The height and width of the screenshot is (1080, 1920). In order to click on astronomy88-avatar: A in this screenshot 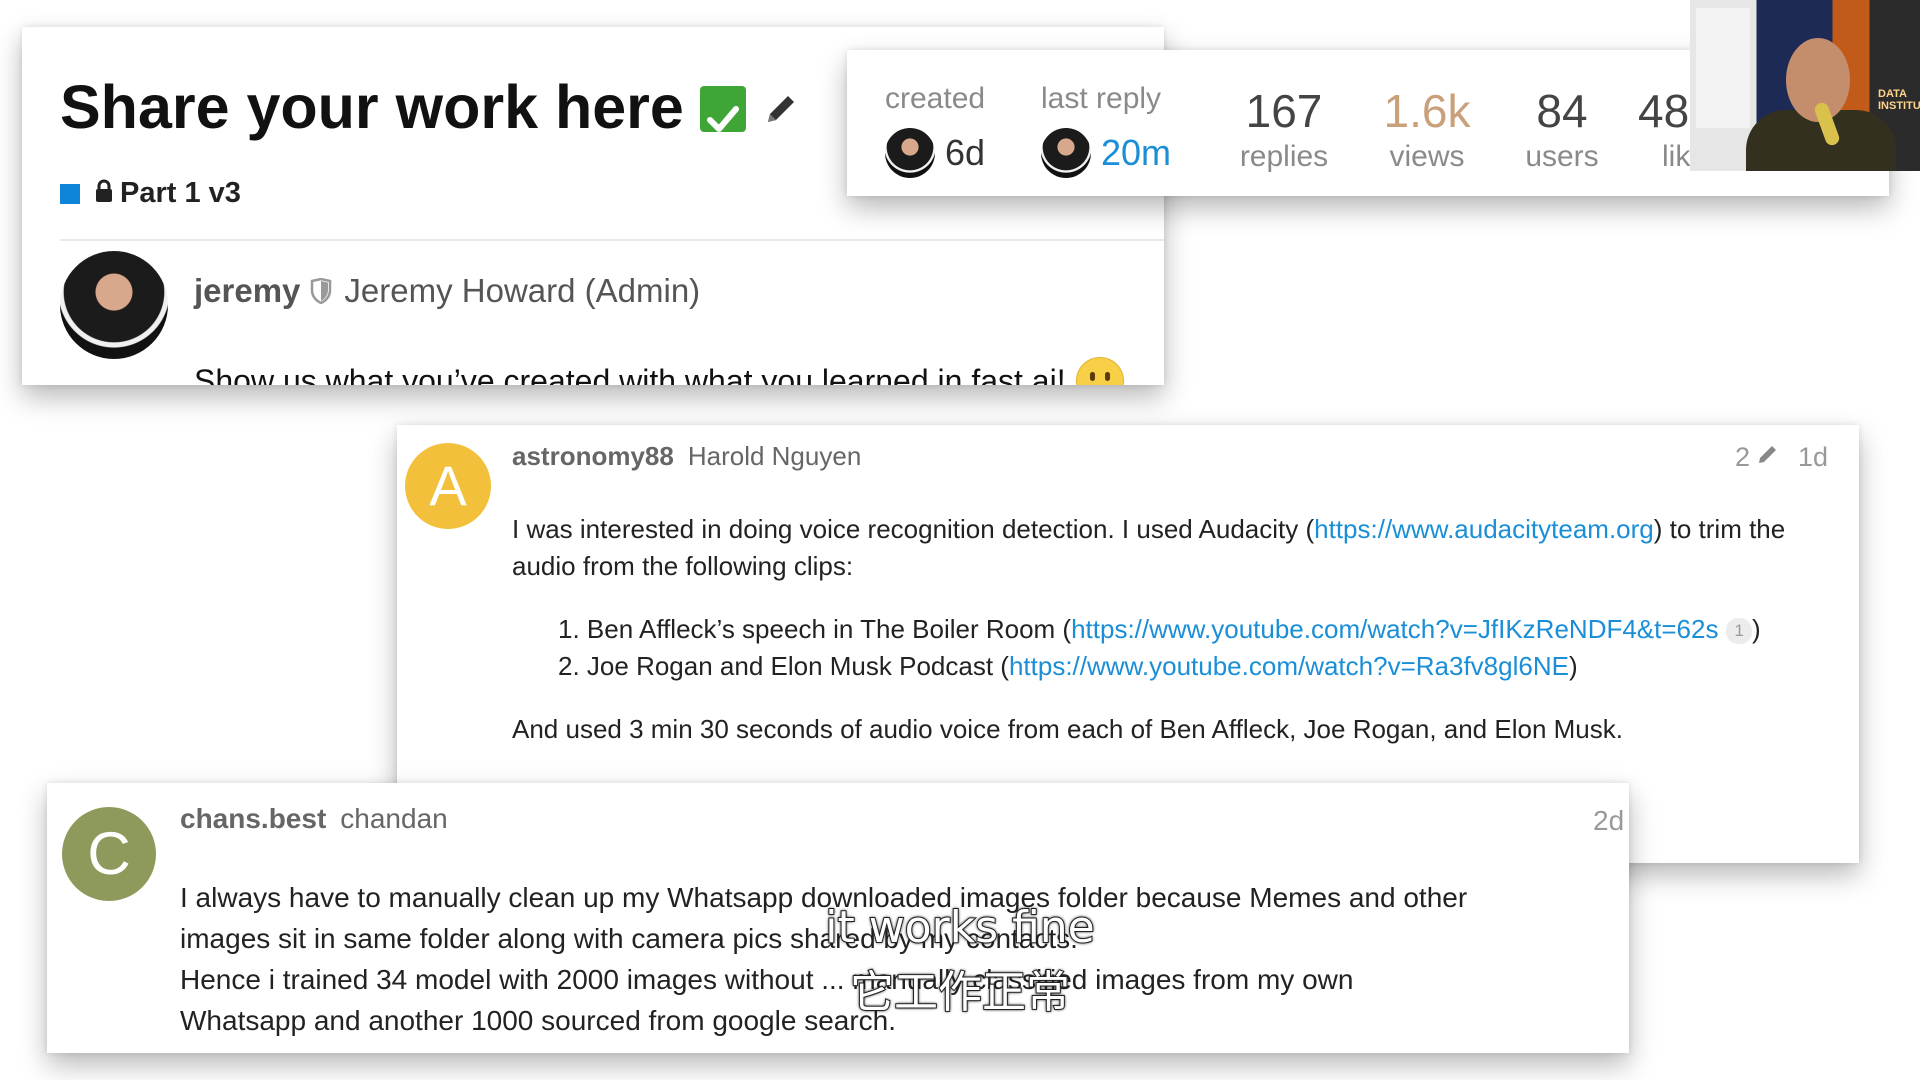, I will do `click(448, 486)`.